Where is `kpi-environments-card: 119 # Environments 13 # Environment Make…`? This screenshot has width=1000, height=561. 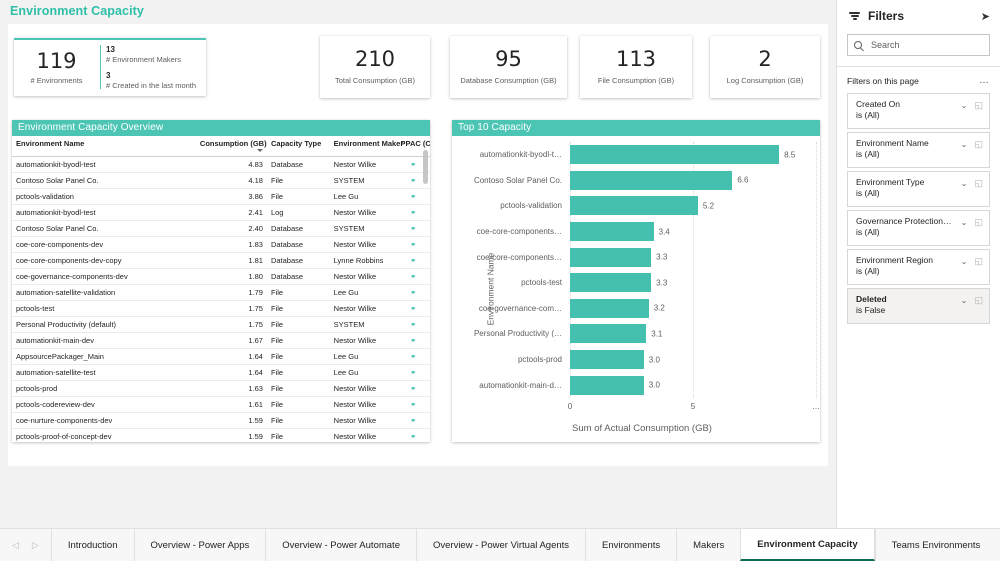
kpi-environments-card: 119 # Environments 13 # Environment Make… is located at coordinates (110, 67).